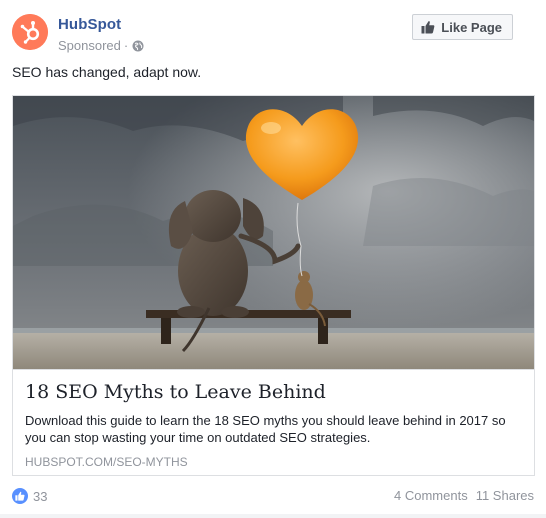 Image resolution: width=546 pixels, height=518 pixels. Describe the element at coordinates (30, 32) in the screenshot. I see `hubspot-logo-icon` at that location.